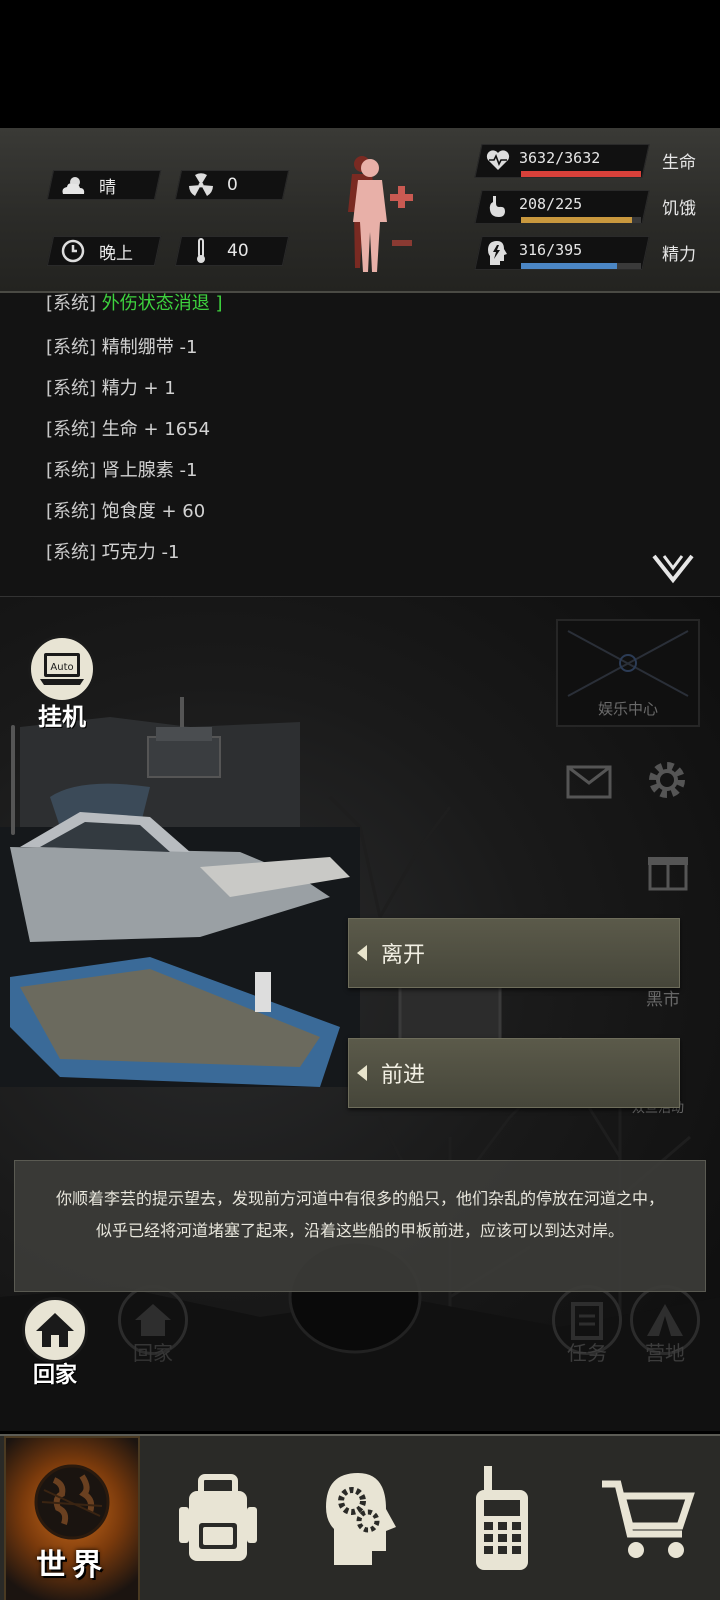 This screenshot has height=1600, width=720. I want to click on log-line-text: 肾上腺素 -1, so click(149, 470).